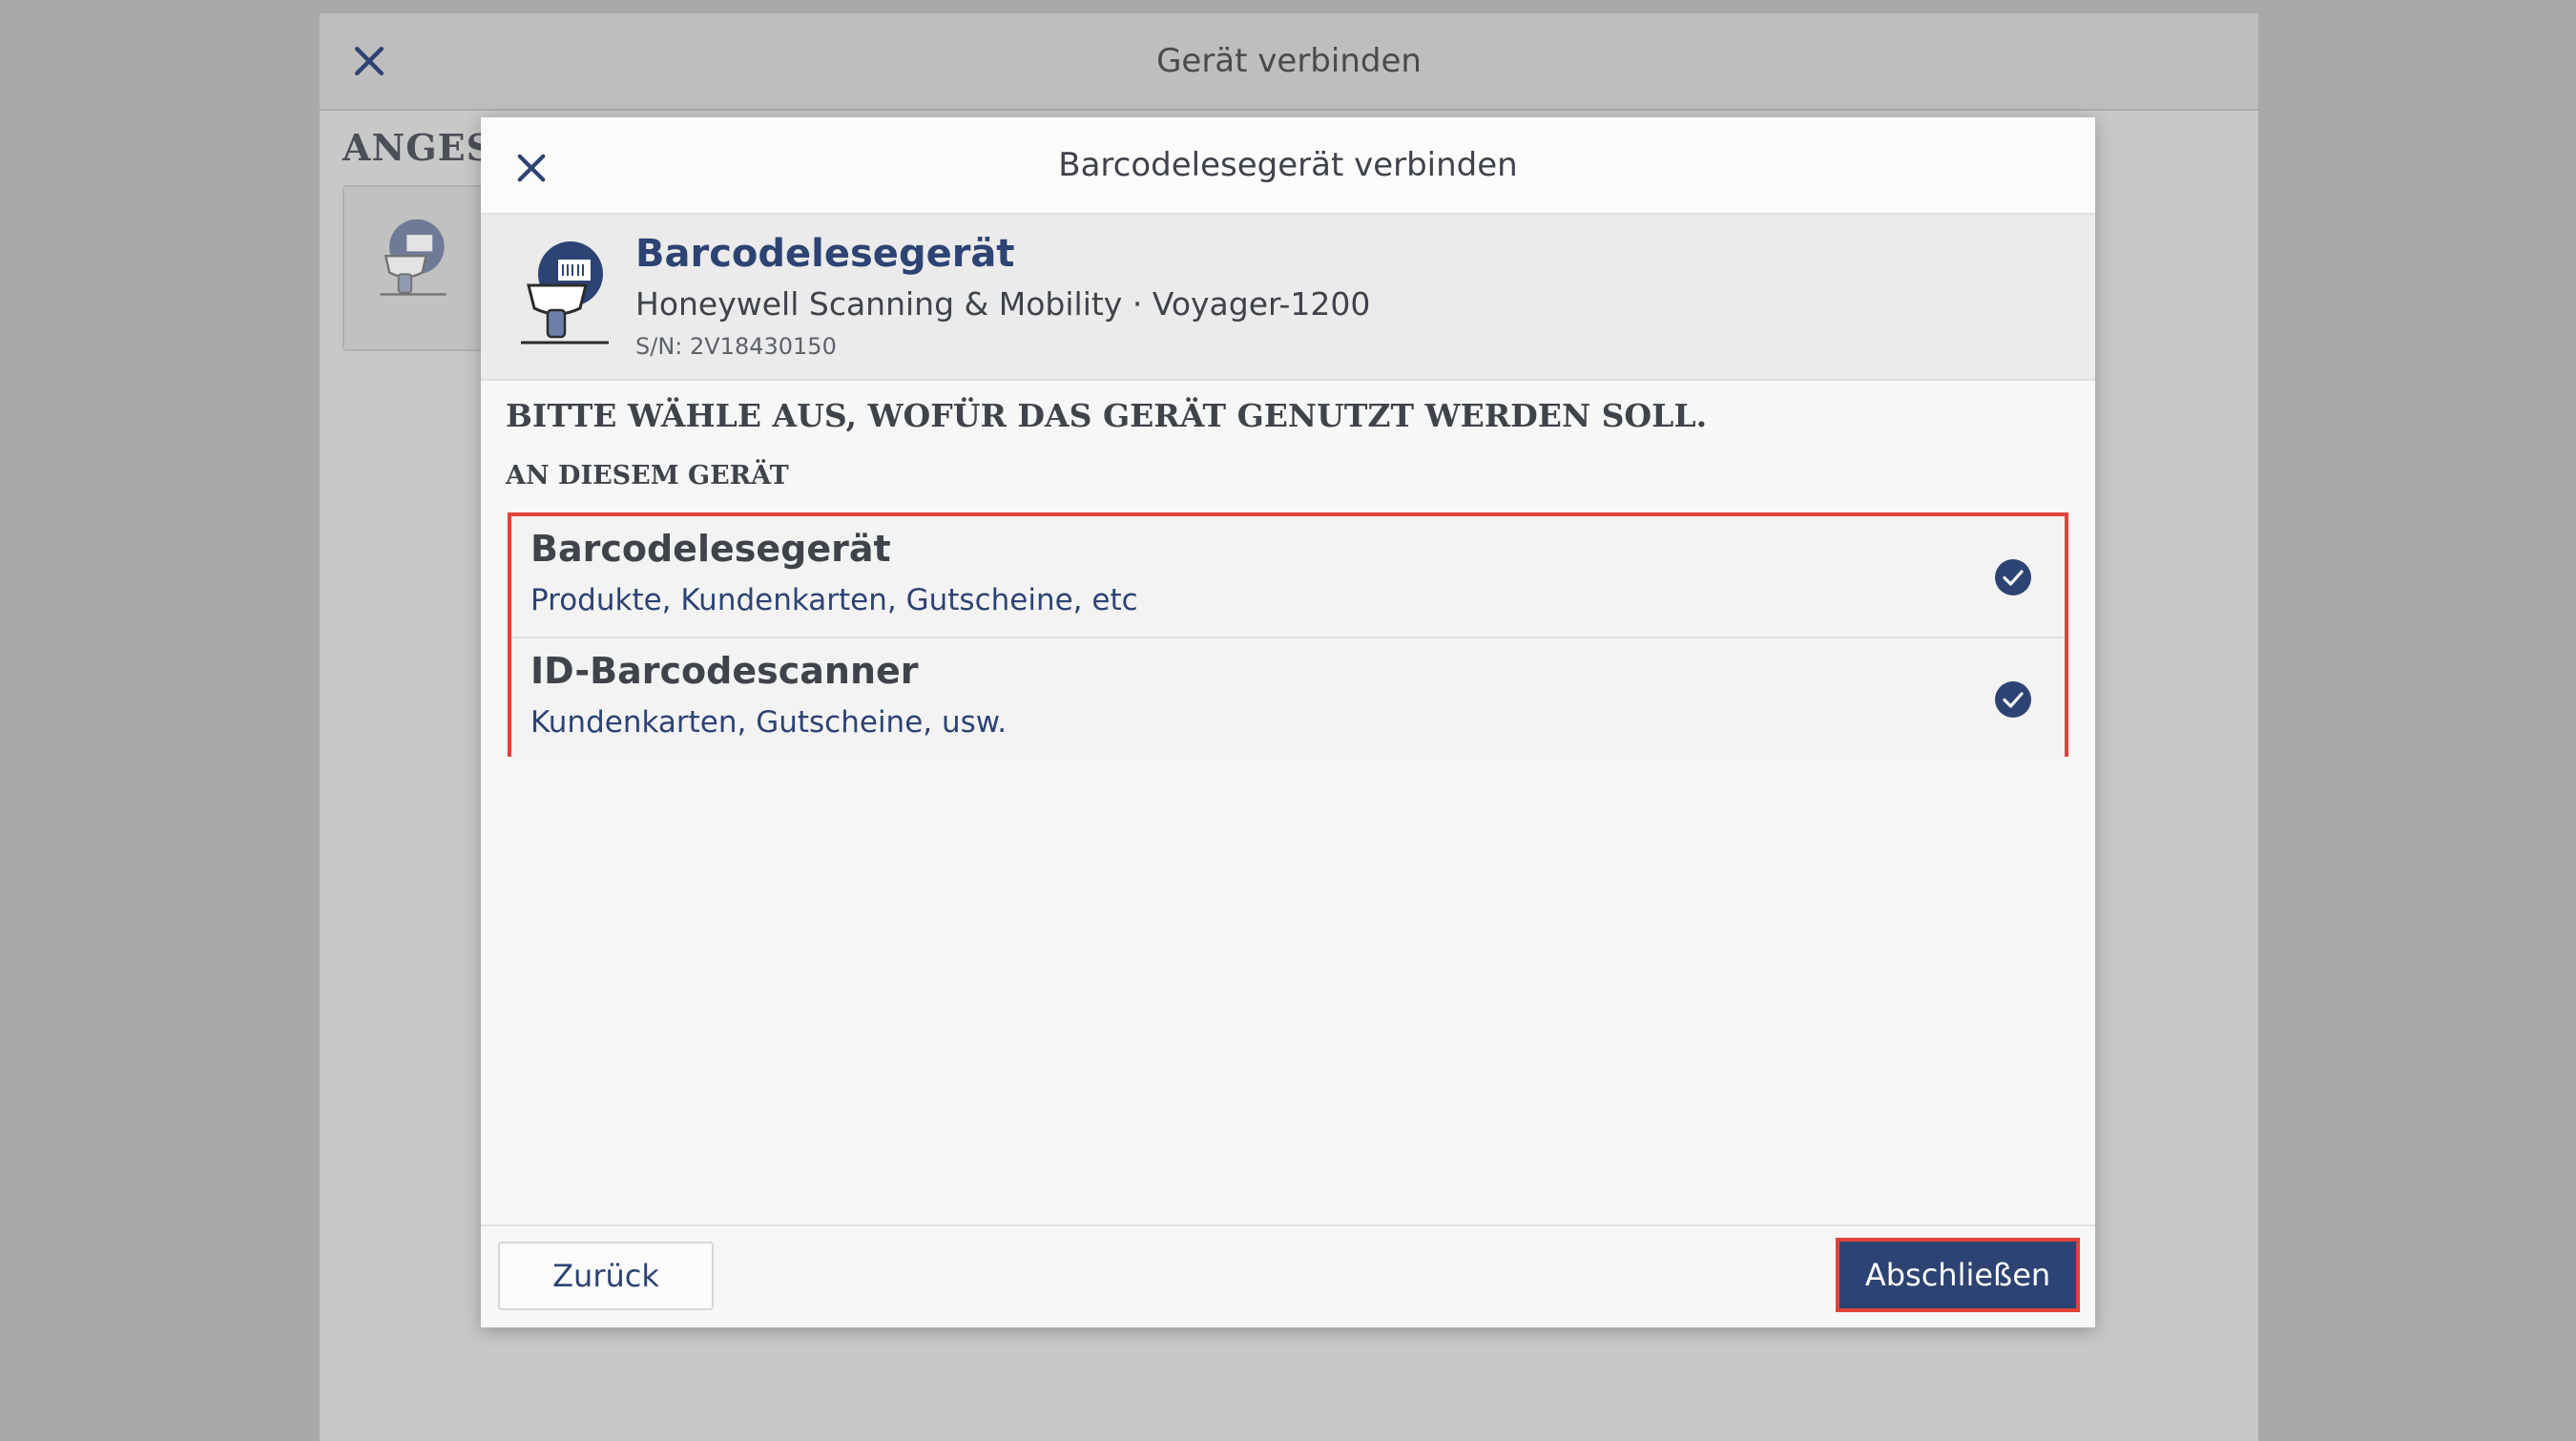  I want to click on option-description: Produkte, Kundenkarten, Gutscheine, etc, so click(834, 600).